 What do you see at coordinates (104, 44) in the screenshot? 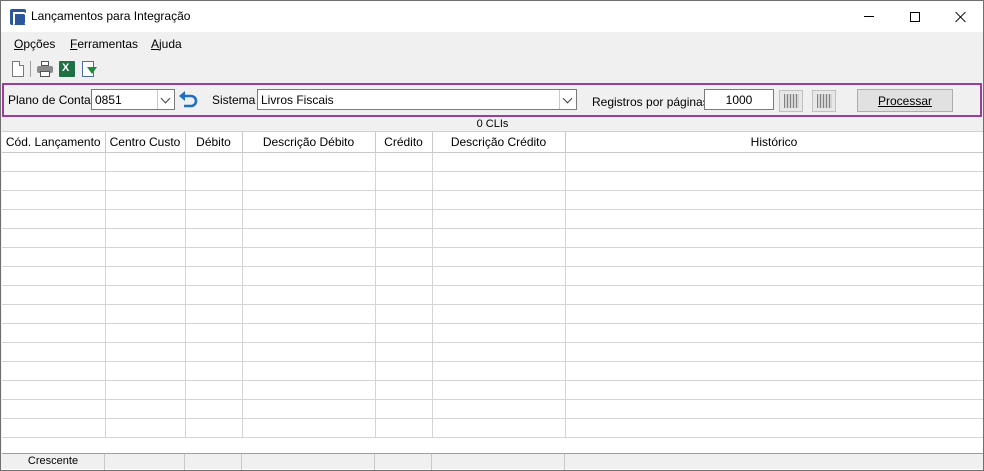
I see `menu-ferramentas: Ferramentas` at bounding box center [104, 44].